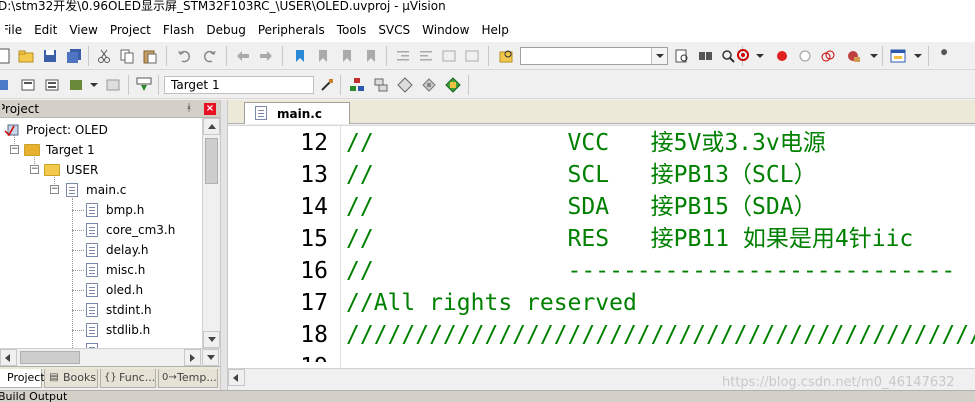 The height and width of the screenshot is (402, 975). Describe the element at coordinates (405, 85) in the screenshot. I see `pack-installer-icon` at that location.